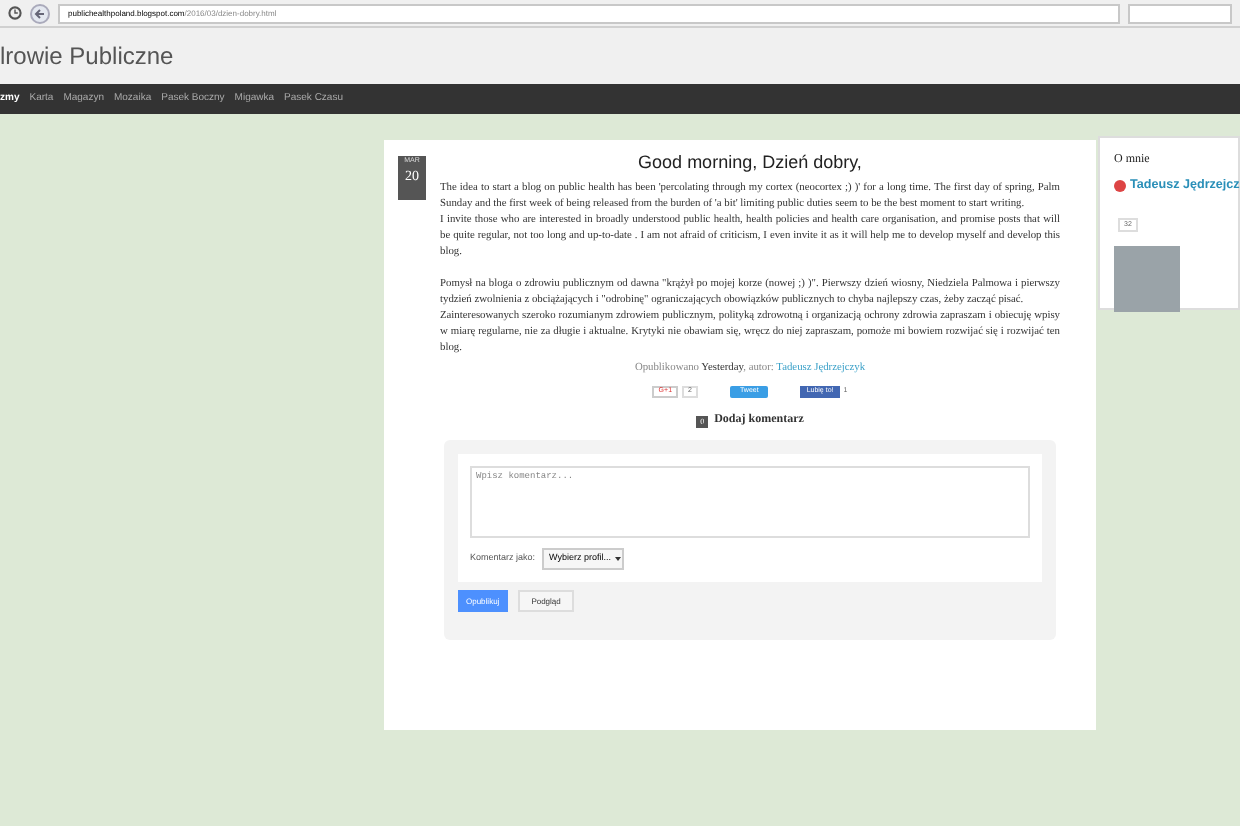  What do you see at coordinates (1120, 185) in the screenshot?
I see `profile-icon` at bounding box center [1120, 185].